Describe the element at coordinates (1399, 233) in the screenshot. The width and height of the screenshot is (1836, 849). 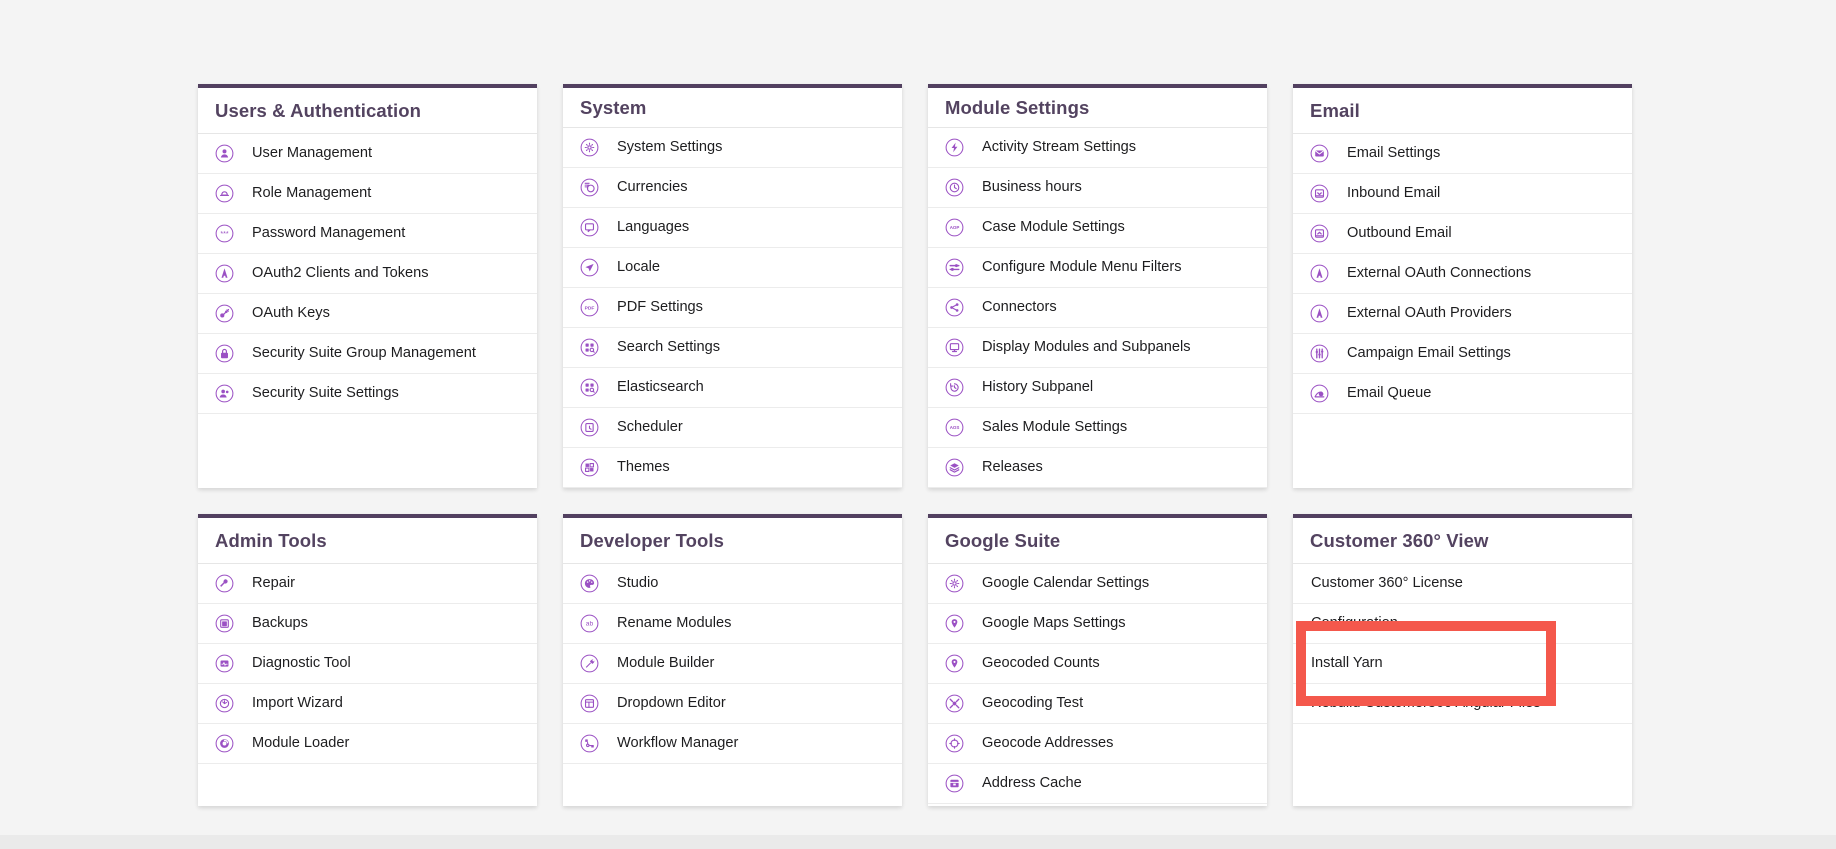
I see `settings-link-label: Outbound Email` at that location.